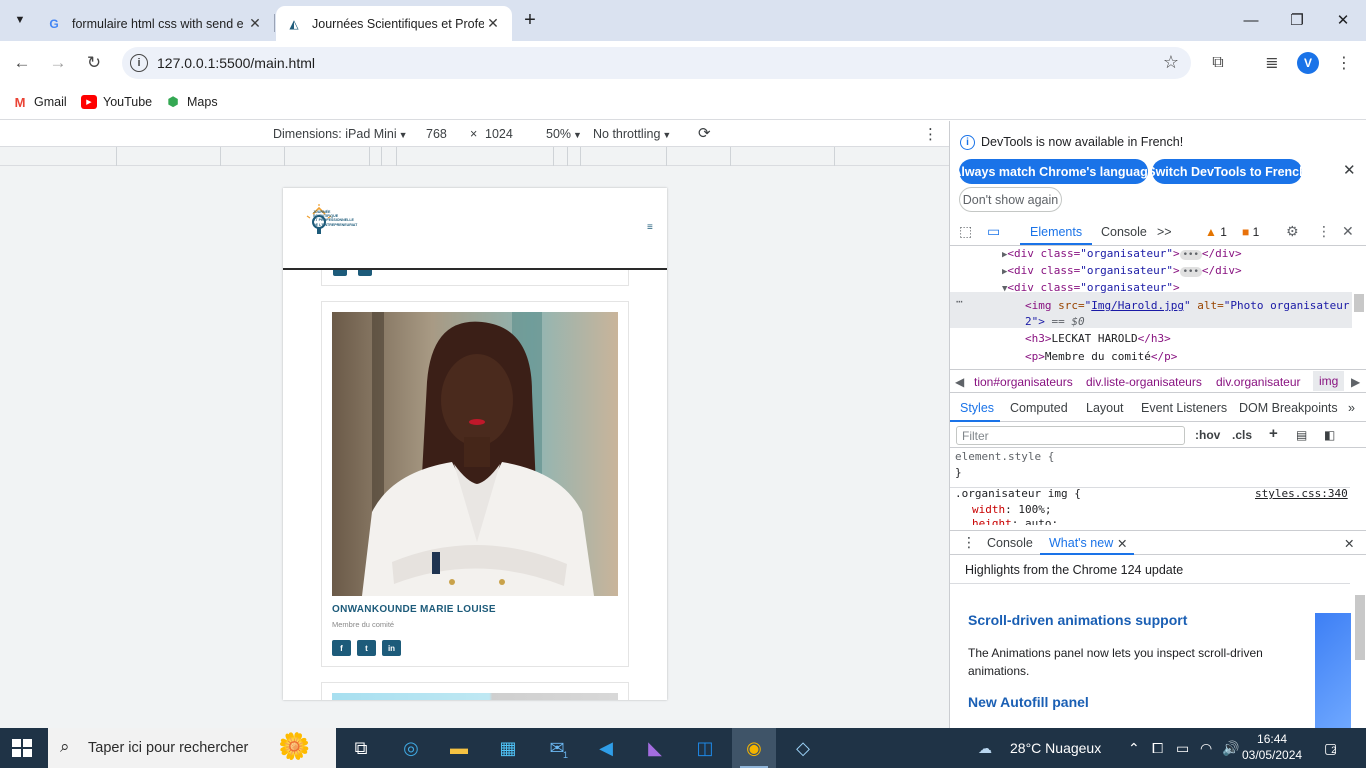 The image size is (1366, 768). What do you see at coordinates (1329, 381) in the screenshot?
I see `breadcrumb-item-selected: img` at bounding box center [1329, 381].